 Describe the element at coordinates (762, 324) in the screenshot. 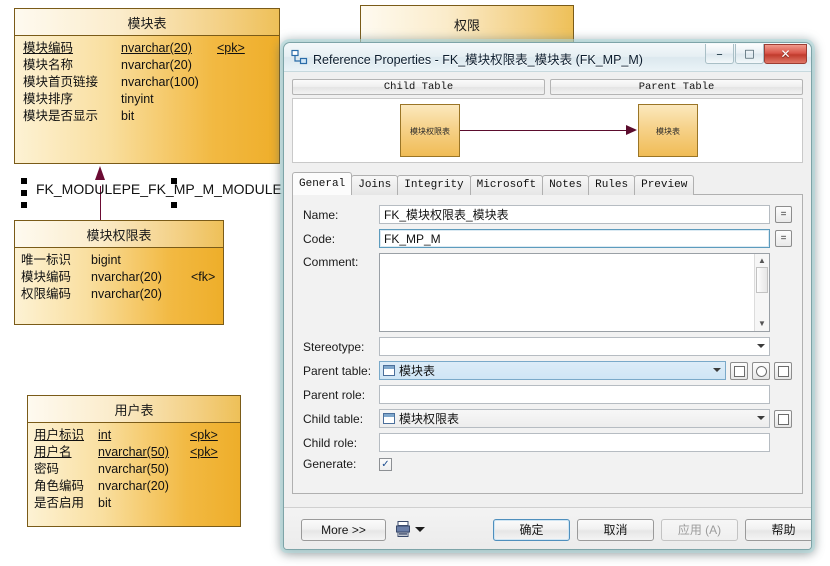

I see `scroll-down-icon: ▼` at that location.